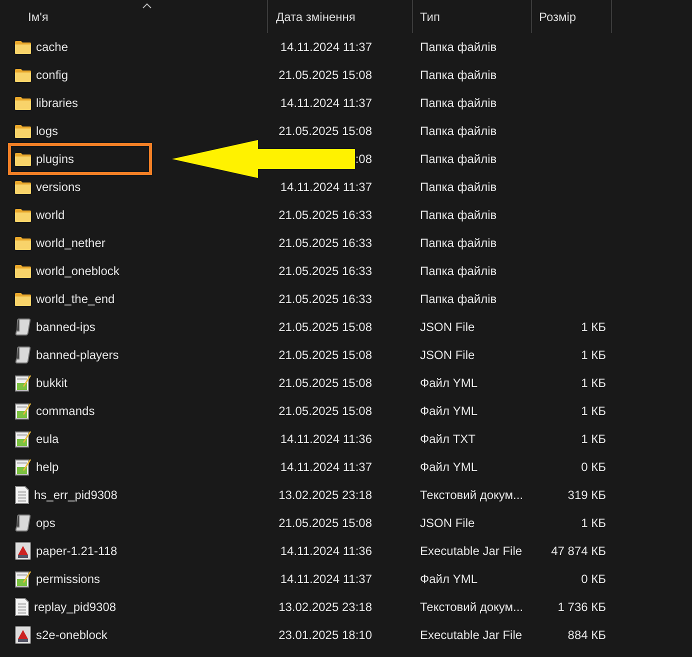  What do you see at coordinates (72, 635) in the screenshot?
I see `file-name: s2e-oneblock` at bounding box center [72, 635].